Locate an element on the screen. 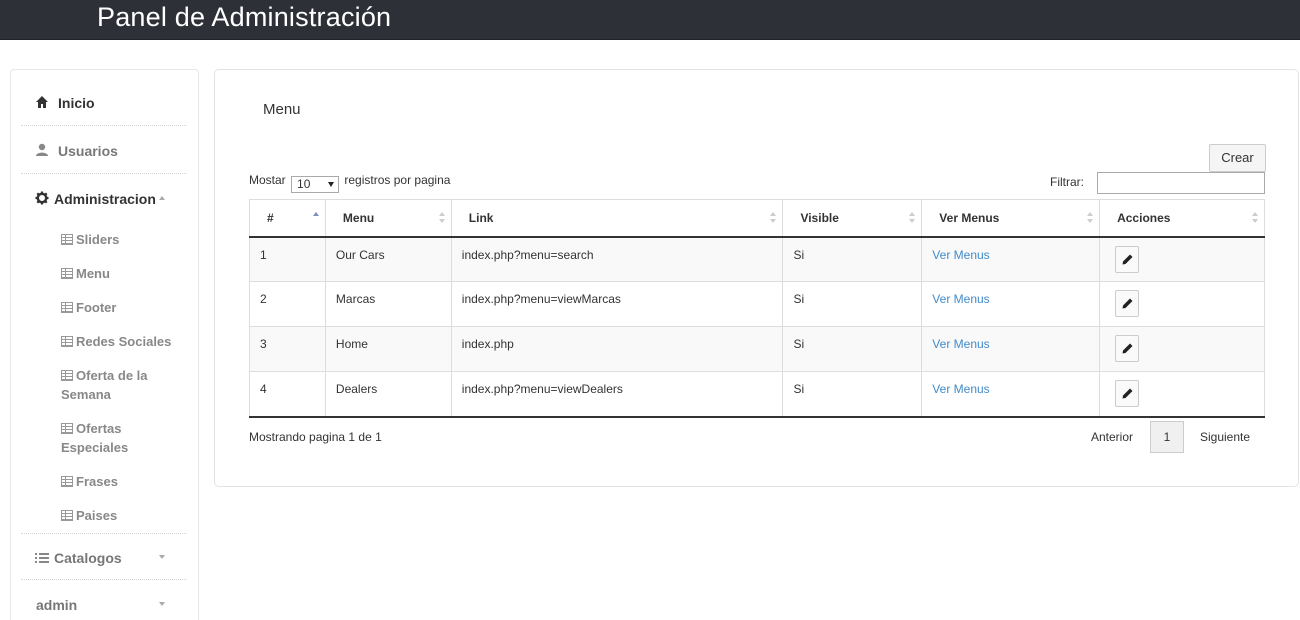 This screenshot has width=1300, height=620. prev-page-button: Anterior is located at coordinates (1112, 437).